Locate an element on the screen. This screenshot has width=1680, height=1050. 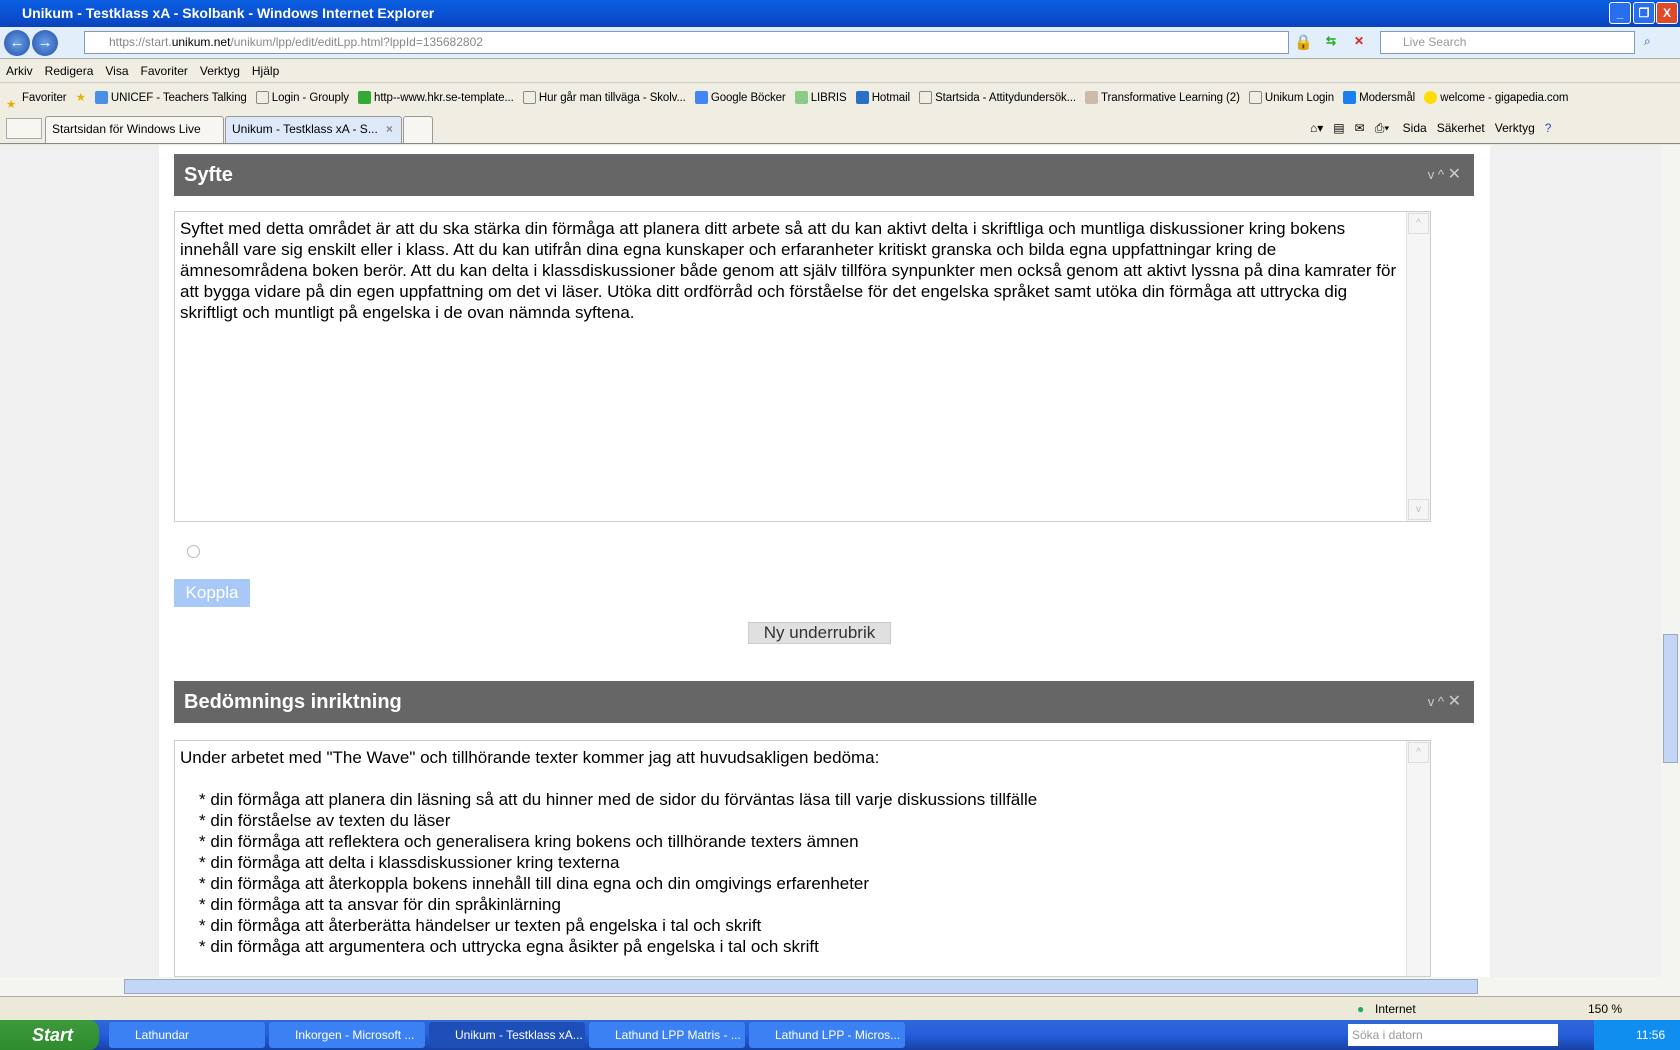
restore-button: ❐ is located at coordinates (1644, 13).